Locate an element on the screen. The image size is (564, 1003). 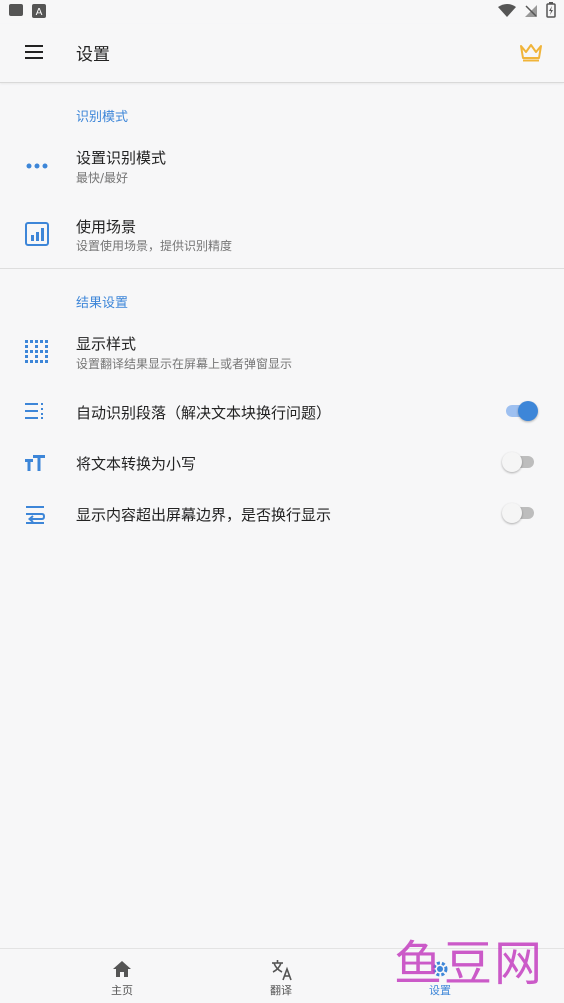
section-header-result-settings: 结果设置 is located at coordinates (102, 303).